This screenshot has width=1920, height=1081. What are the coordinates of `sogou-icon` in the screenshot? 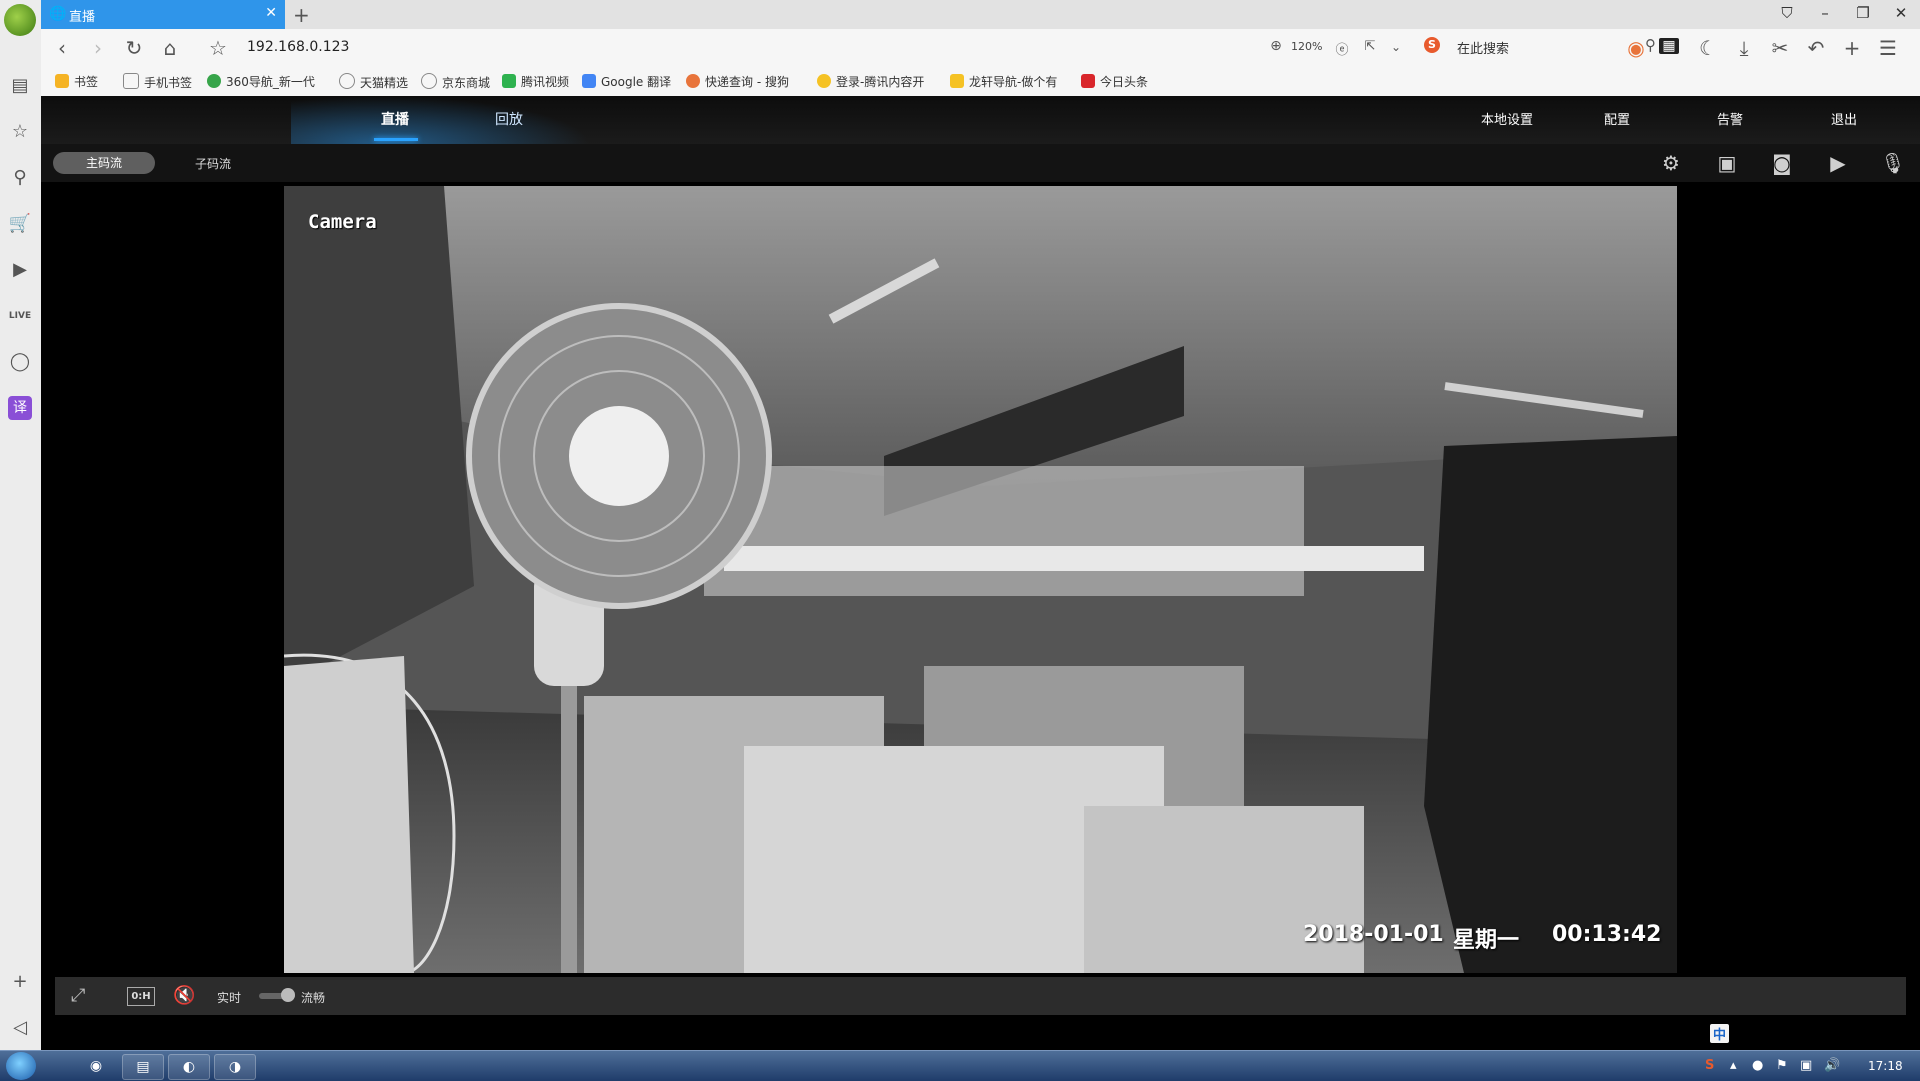 It's located at (693, 81).